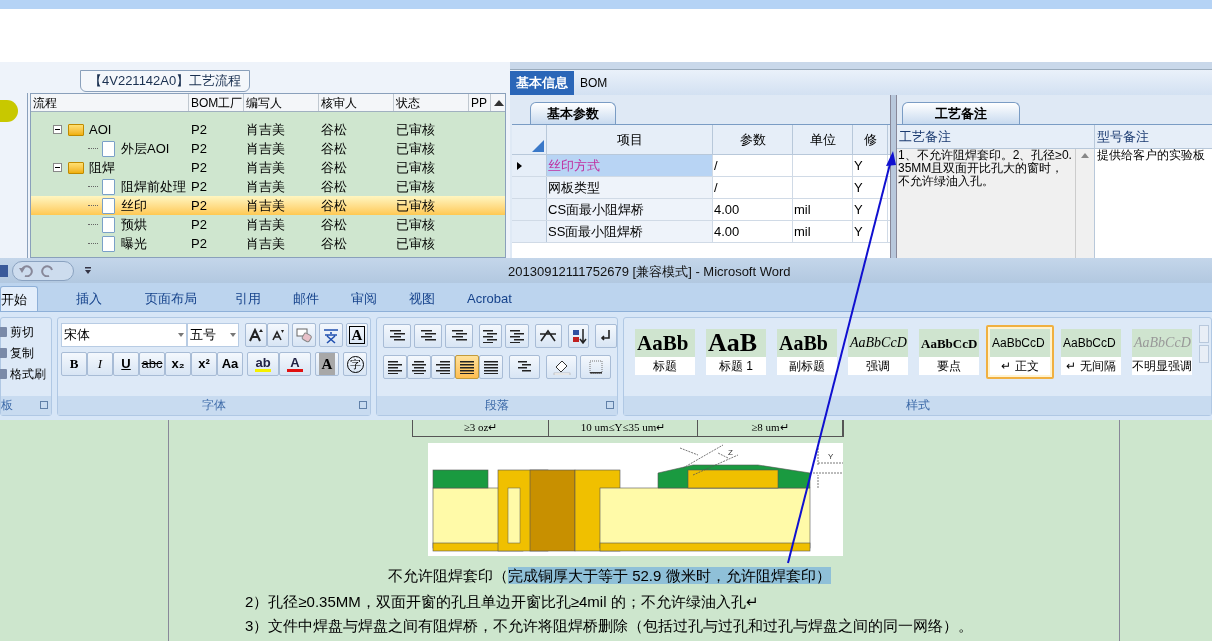 The image size is (1212, 641). What do you see at coordinates (355, 364) in the screenshot?
I see `format-button: 字` at bounding box center [355, 364].